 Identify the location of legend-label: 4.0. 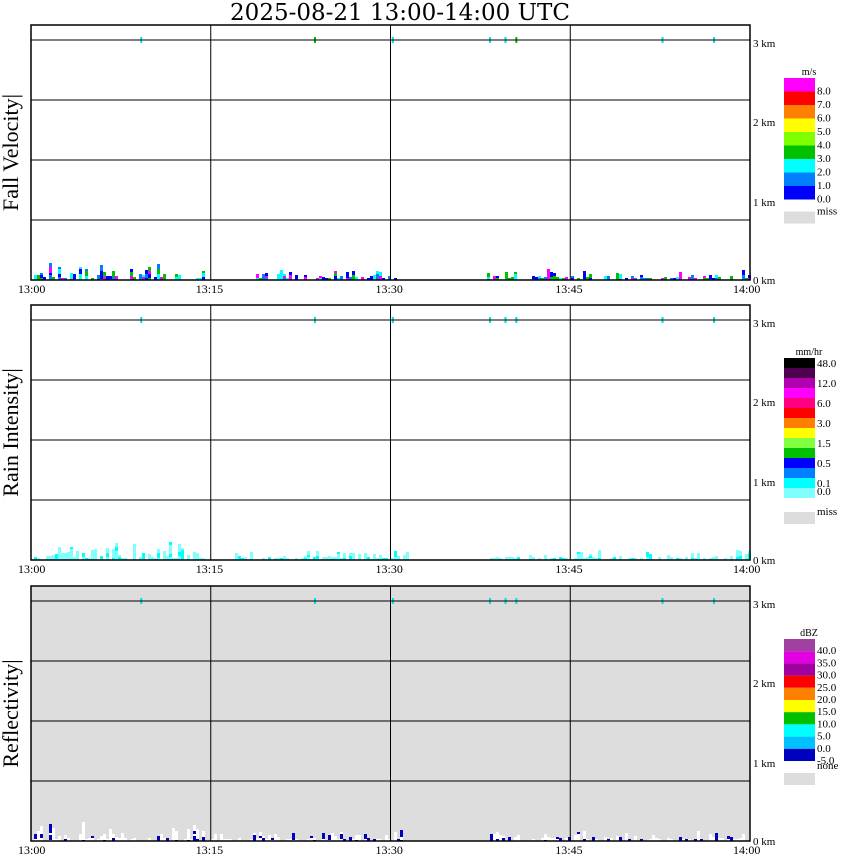
(824, 146).